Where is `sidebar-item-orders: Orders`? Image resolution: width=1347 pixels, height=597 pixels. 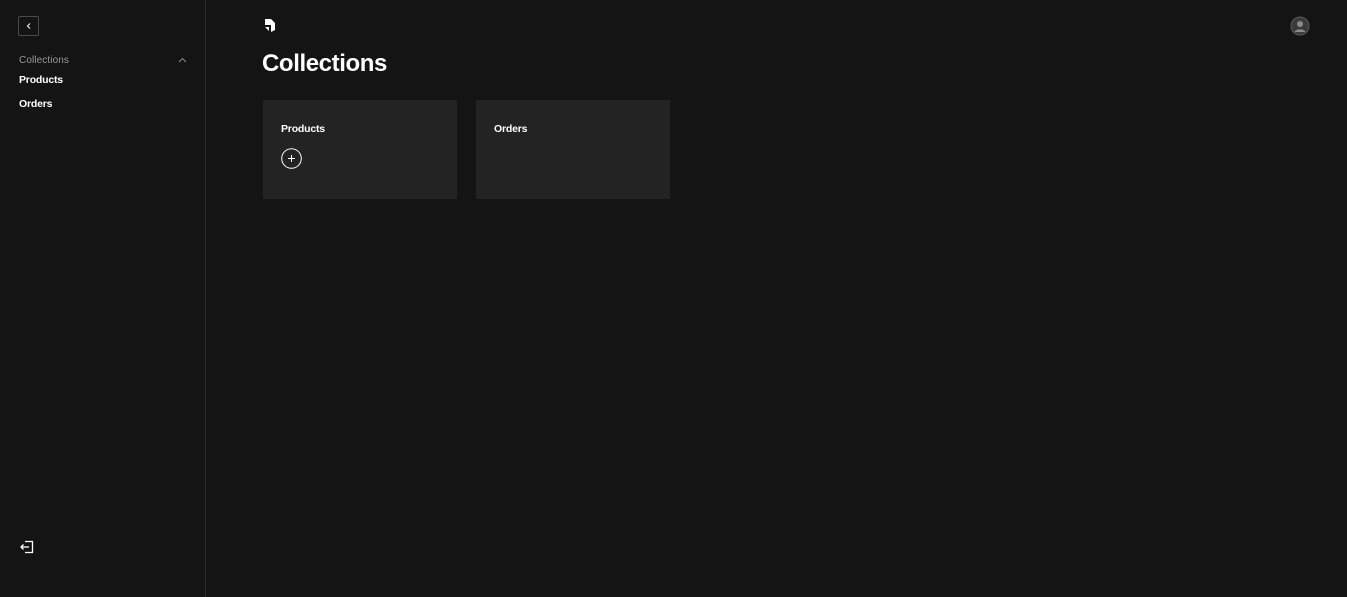
sidebar-item-orders: Orders is located at coordinates (35, 104).